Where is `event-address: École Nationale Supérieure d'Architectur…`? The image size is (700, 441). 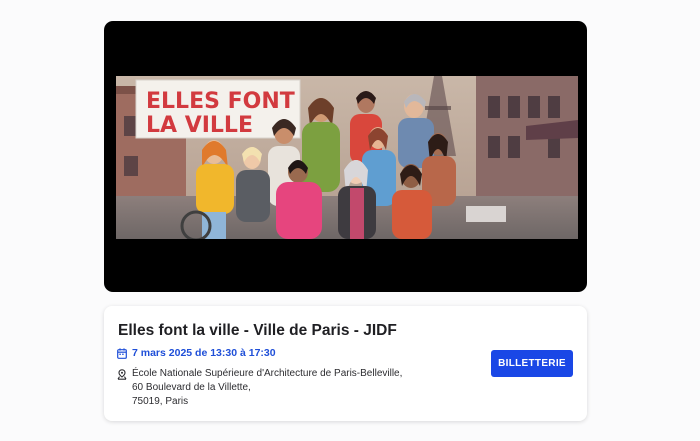 event-address: École Nationale Supérieure d'Architectur… is located at coordinates (267, 388).